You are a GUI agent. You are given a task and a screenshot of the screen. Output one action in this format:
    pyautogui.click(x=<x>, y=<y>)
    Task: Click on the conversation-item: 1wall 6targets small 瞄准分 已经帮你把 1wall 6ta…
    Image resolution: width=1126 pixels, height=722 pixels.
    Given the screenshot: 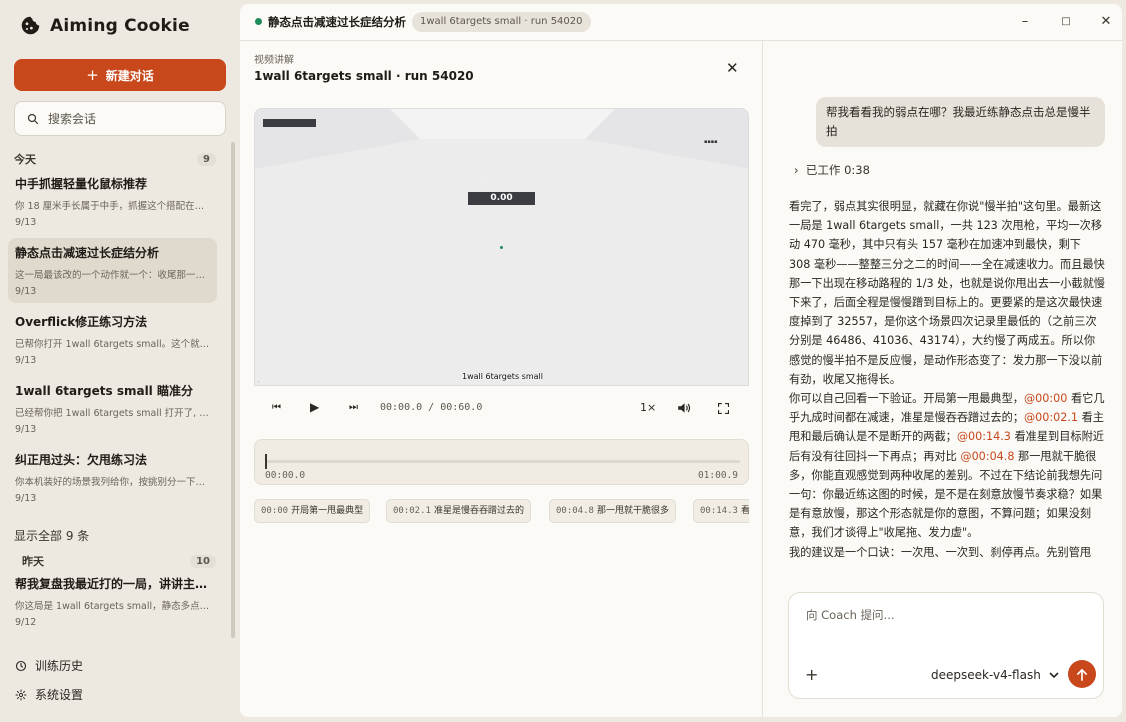 What is the action you would take?
    pyautogui.click(x=112, y=408)
    